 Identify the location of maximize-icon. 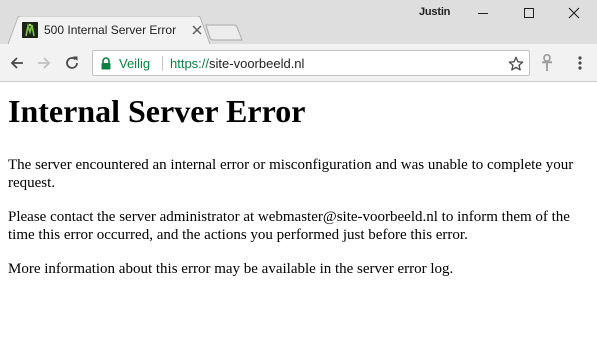
(529, 13).